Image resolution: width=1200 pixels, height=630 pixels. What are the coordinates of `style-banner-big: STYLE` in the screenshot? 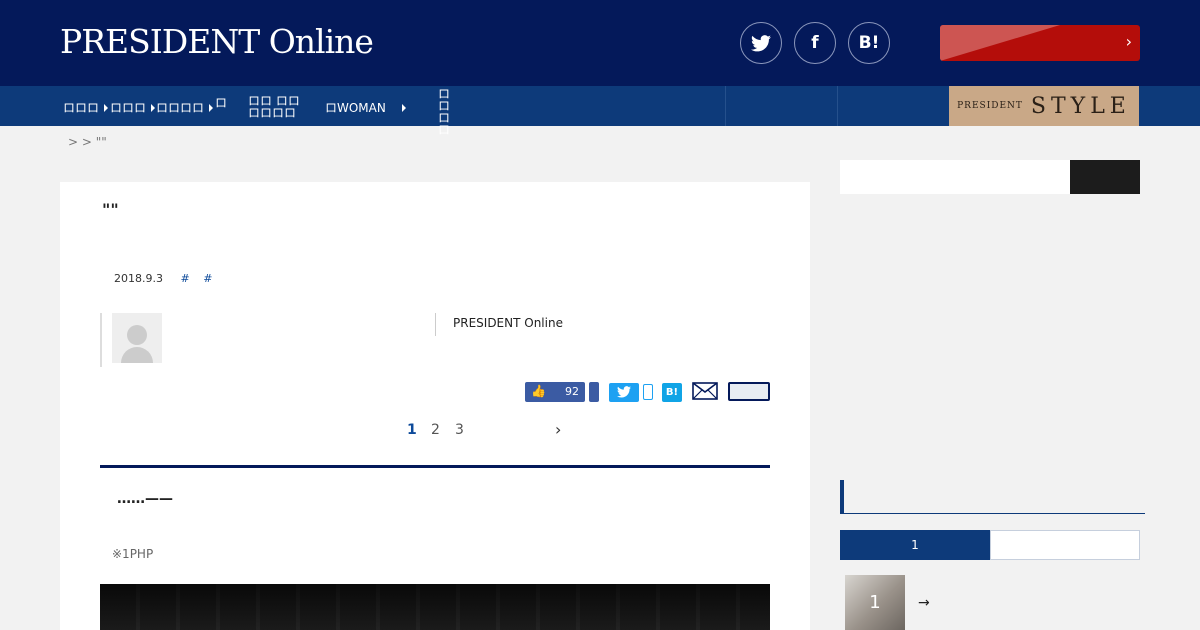 It's located at (1080, 106).